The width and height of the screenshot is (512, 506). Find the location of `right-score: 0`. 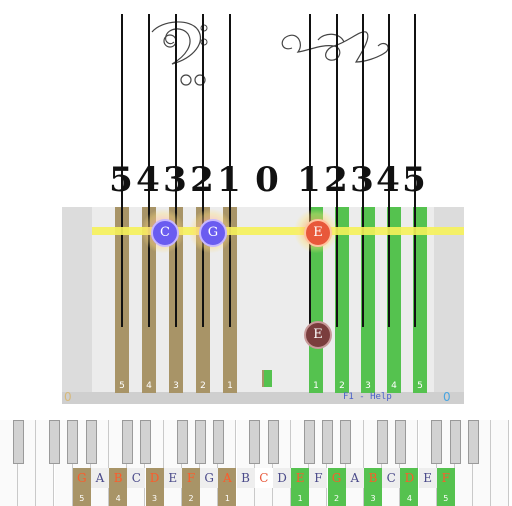

right-score: 0 is located at coordinates (447, 397).